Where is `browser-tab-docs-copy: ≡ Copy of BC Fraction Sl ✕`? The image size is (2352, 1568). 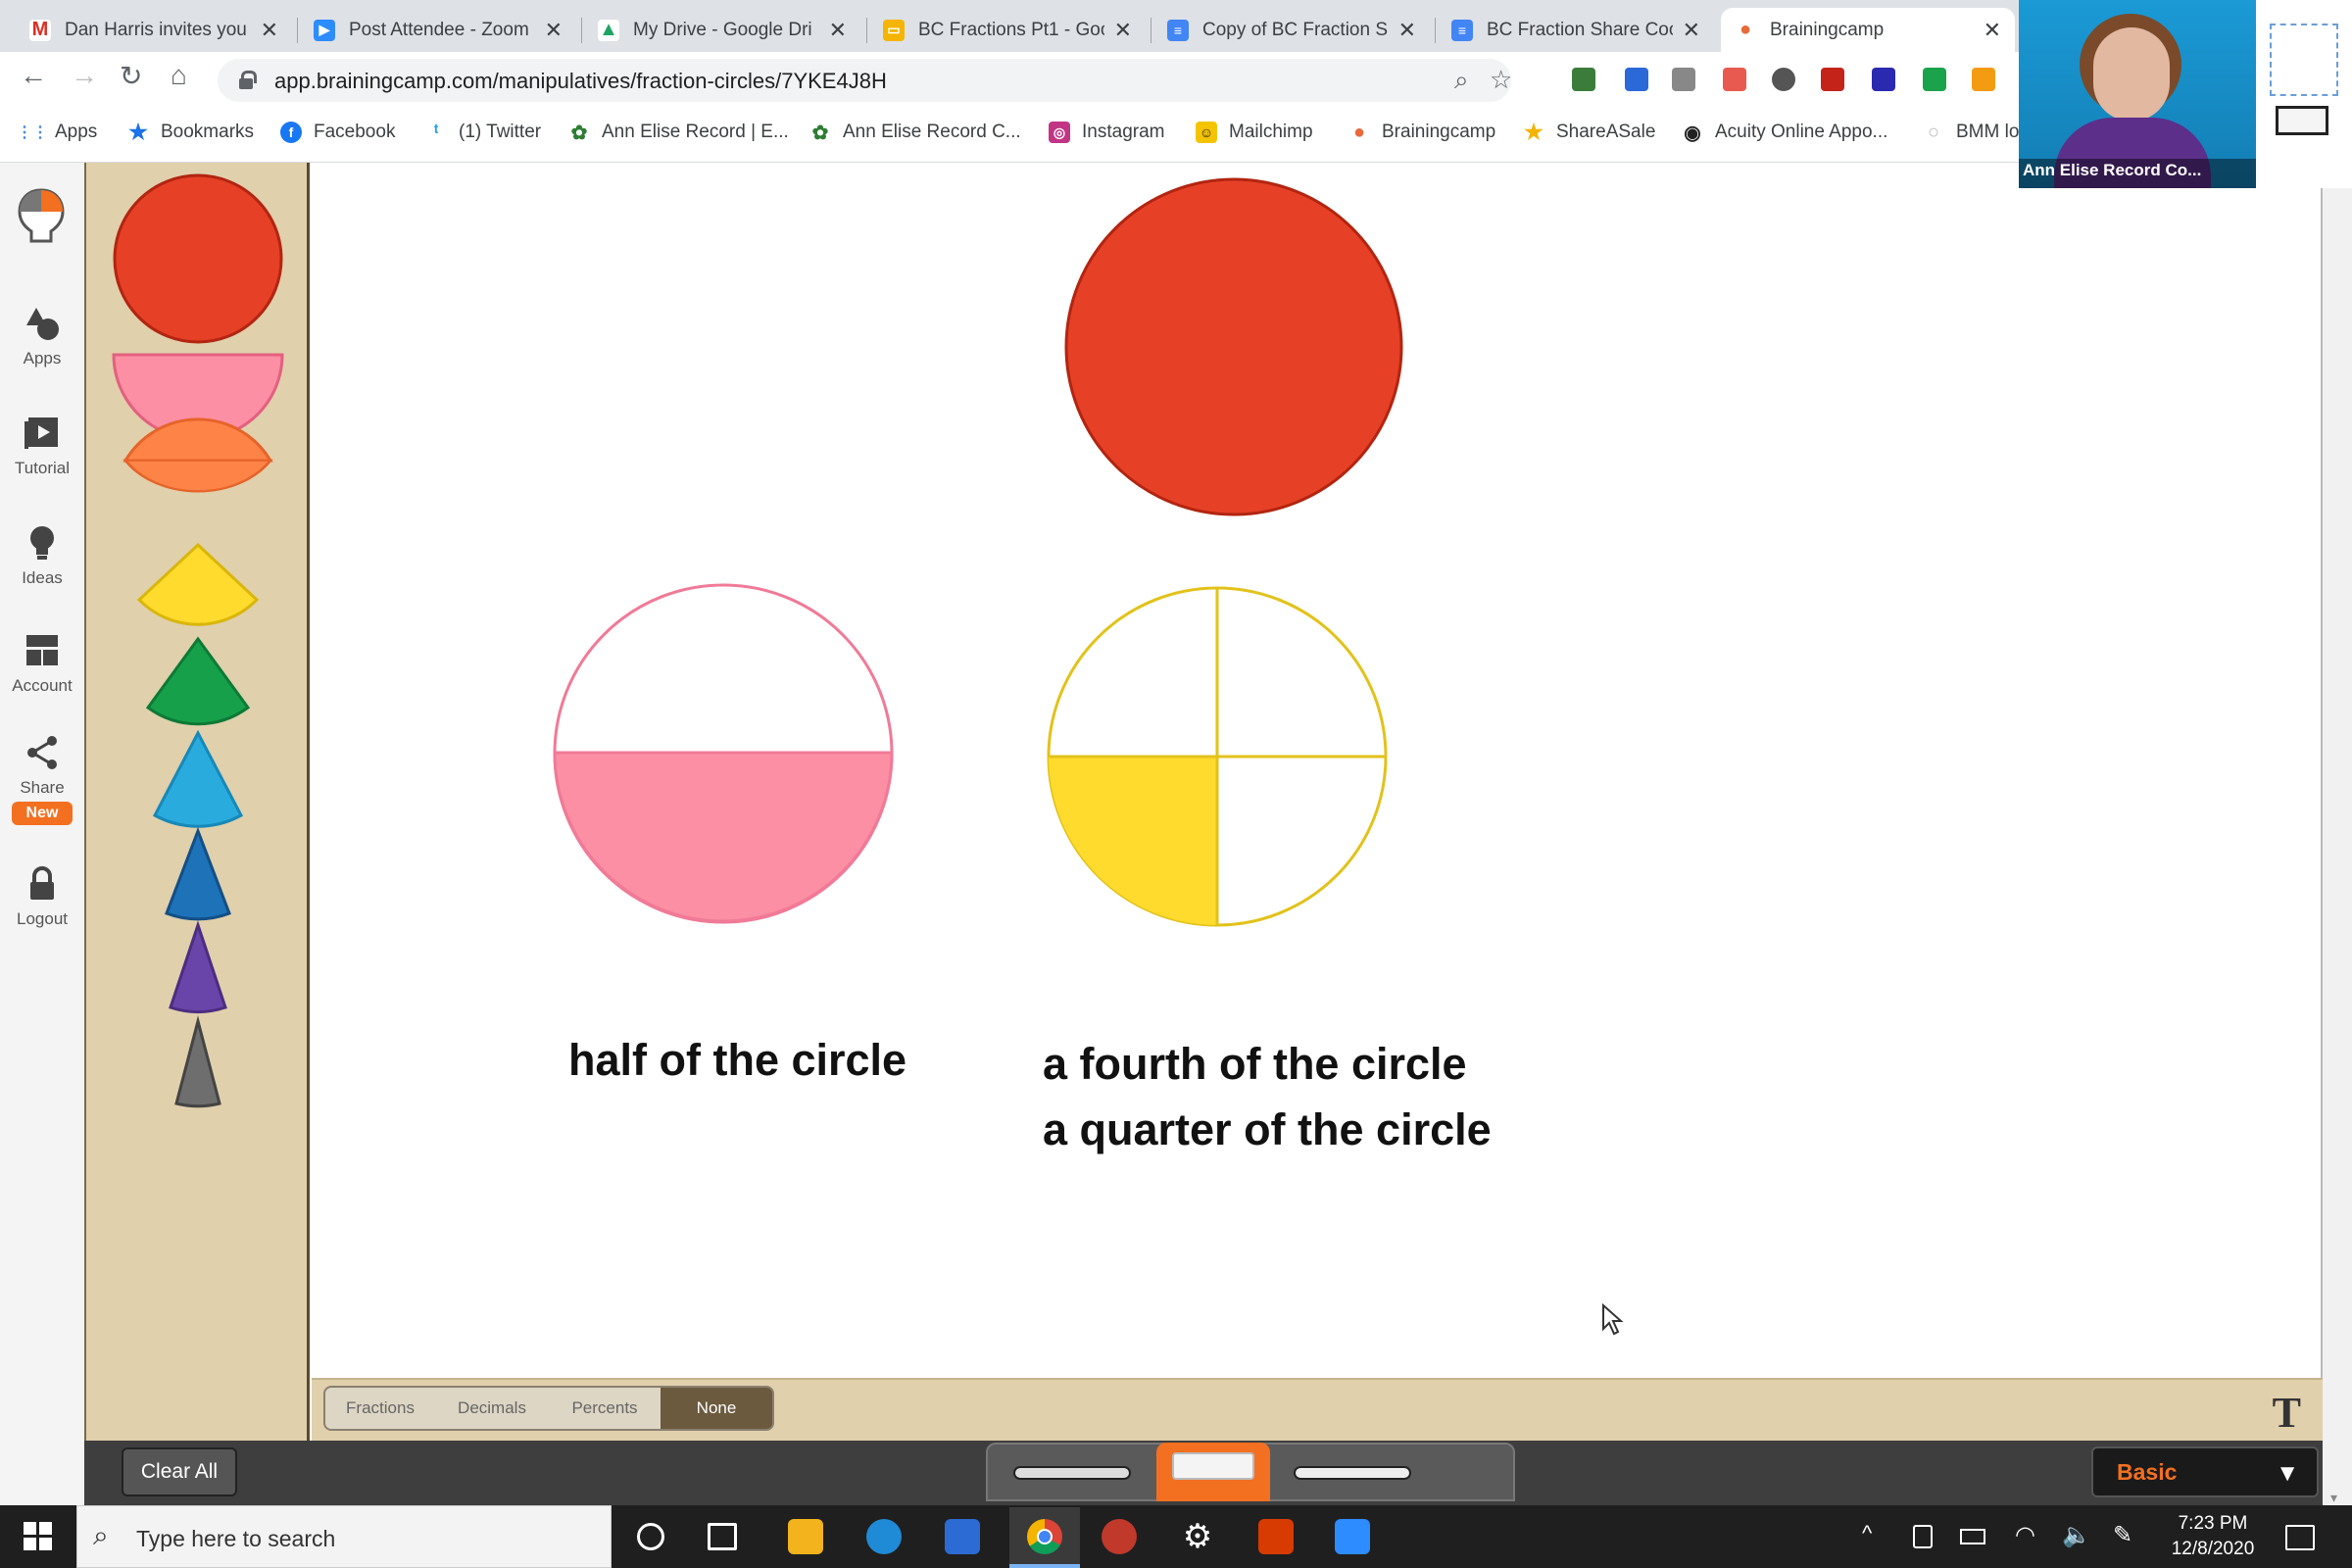
browser-tab-docs-copy: ≡ Copy of BC Fraction Sl ✕ is located at coordinates (1291, 30).